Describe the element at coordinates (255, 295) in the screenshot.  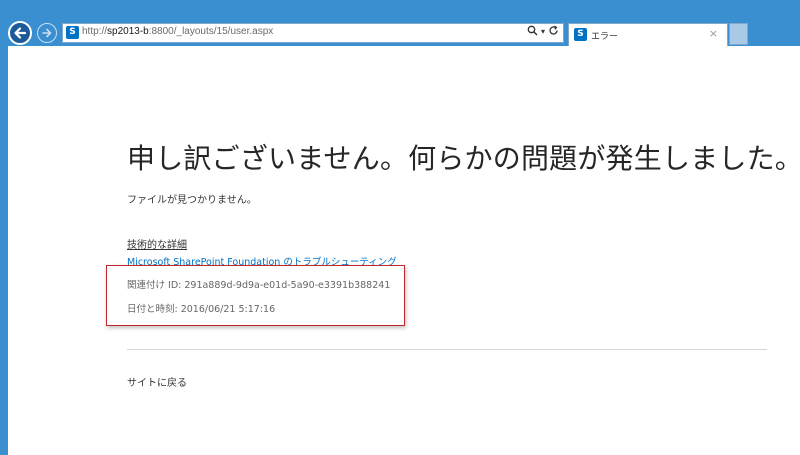
I see `highlight-box` at that location.